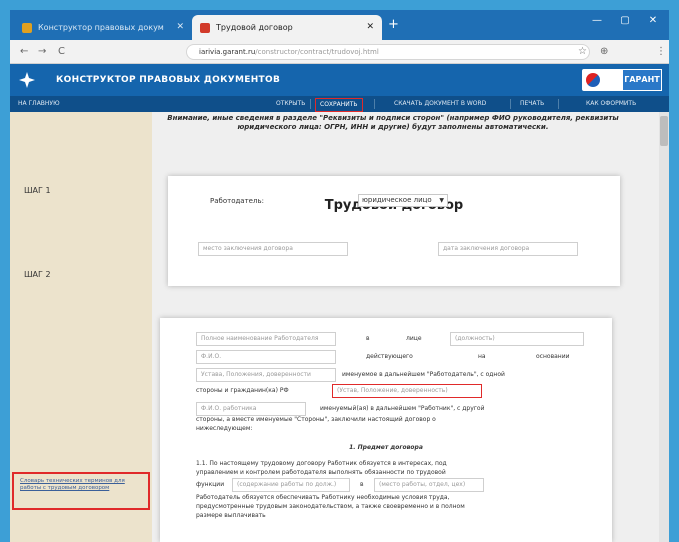  What do you see at coordinates (407, 391) in the screenshot?
I see `authority-basis-field: (Устав, Положение, доверенность)` at bounding box center [407, 391].